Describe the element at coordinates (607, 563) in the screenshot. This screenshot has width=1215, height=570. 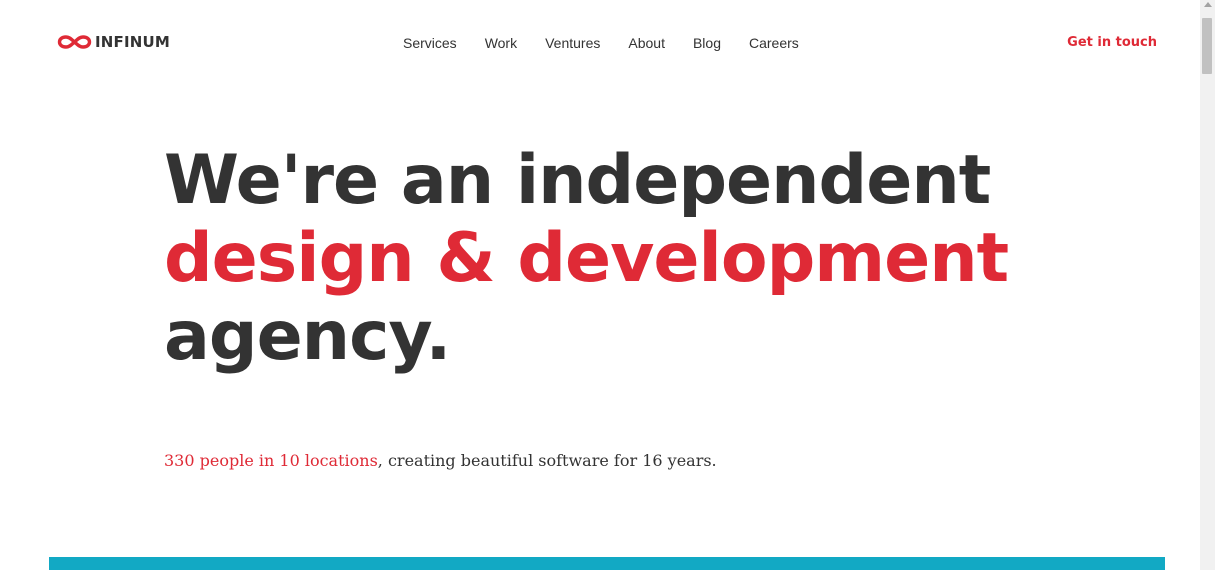
I see `teal-section-band` at that location.